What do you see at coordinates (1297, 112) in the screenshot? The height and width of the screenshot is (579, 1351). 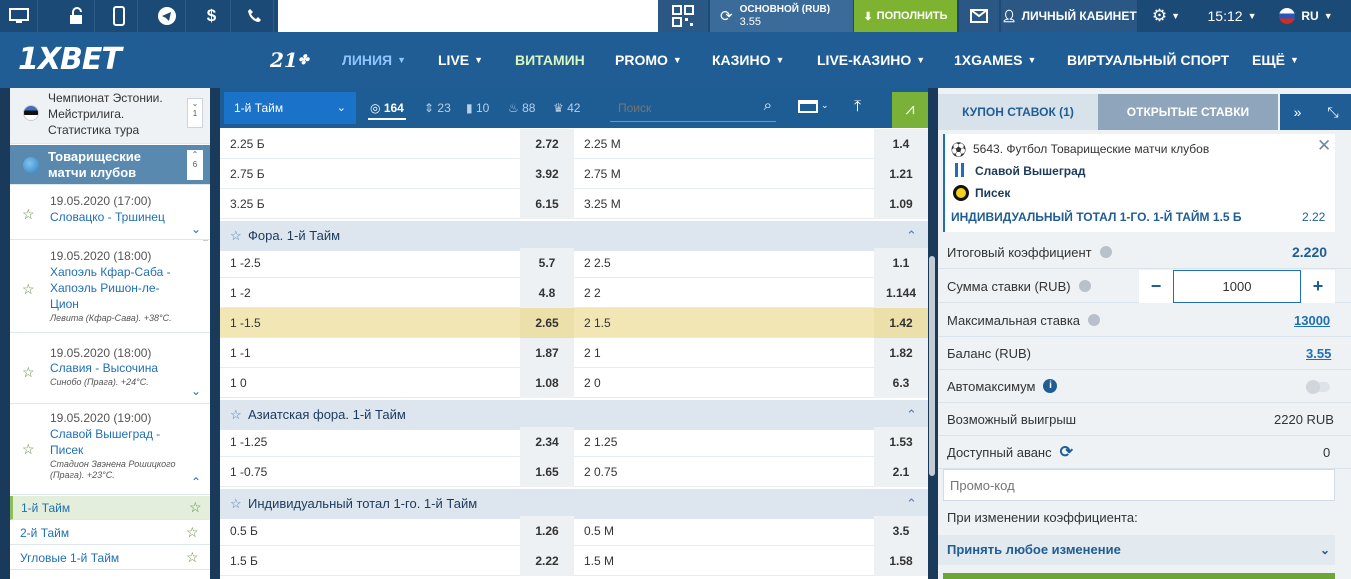 I see `expand-icon: »` at bounding box center [1297, 112].